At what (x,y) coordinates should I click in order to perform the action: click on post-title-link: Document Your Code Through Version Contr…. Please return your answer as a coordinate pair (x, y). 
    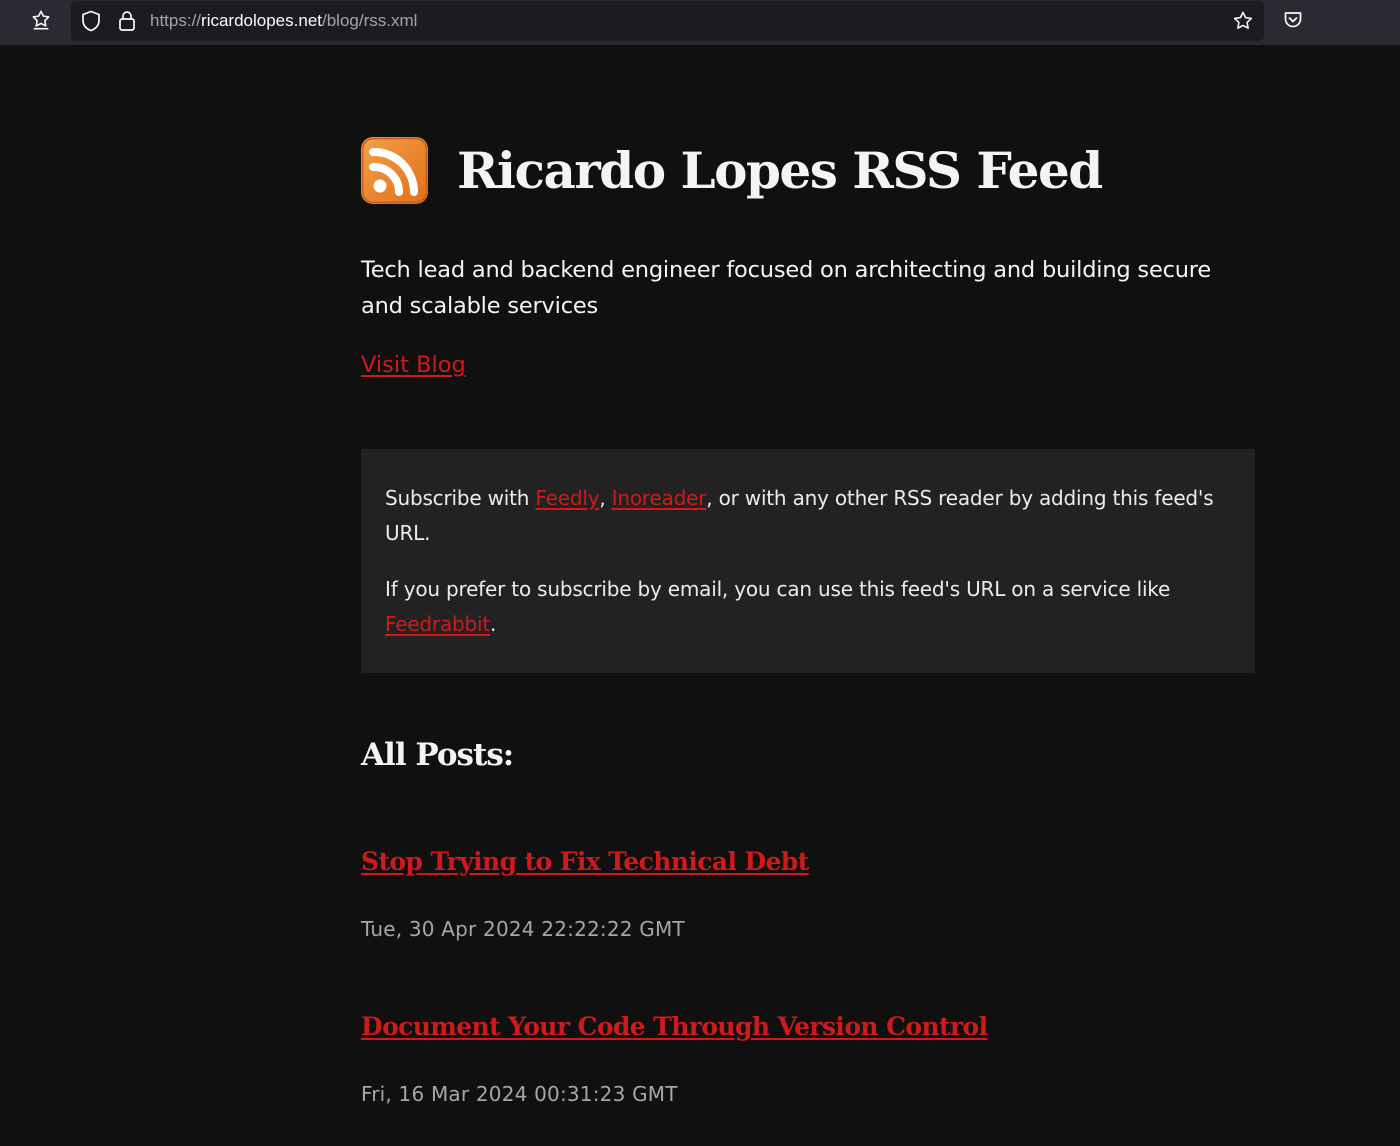
    Looking at the image, I should click on (674, 1026).